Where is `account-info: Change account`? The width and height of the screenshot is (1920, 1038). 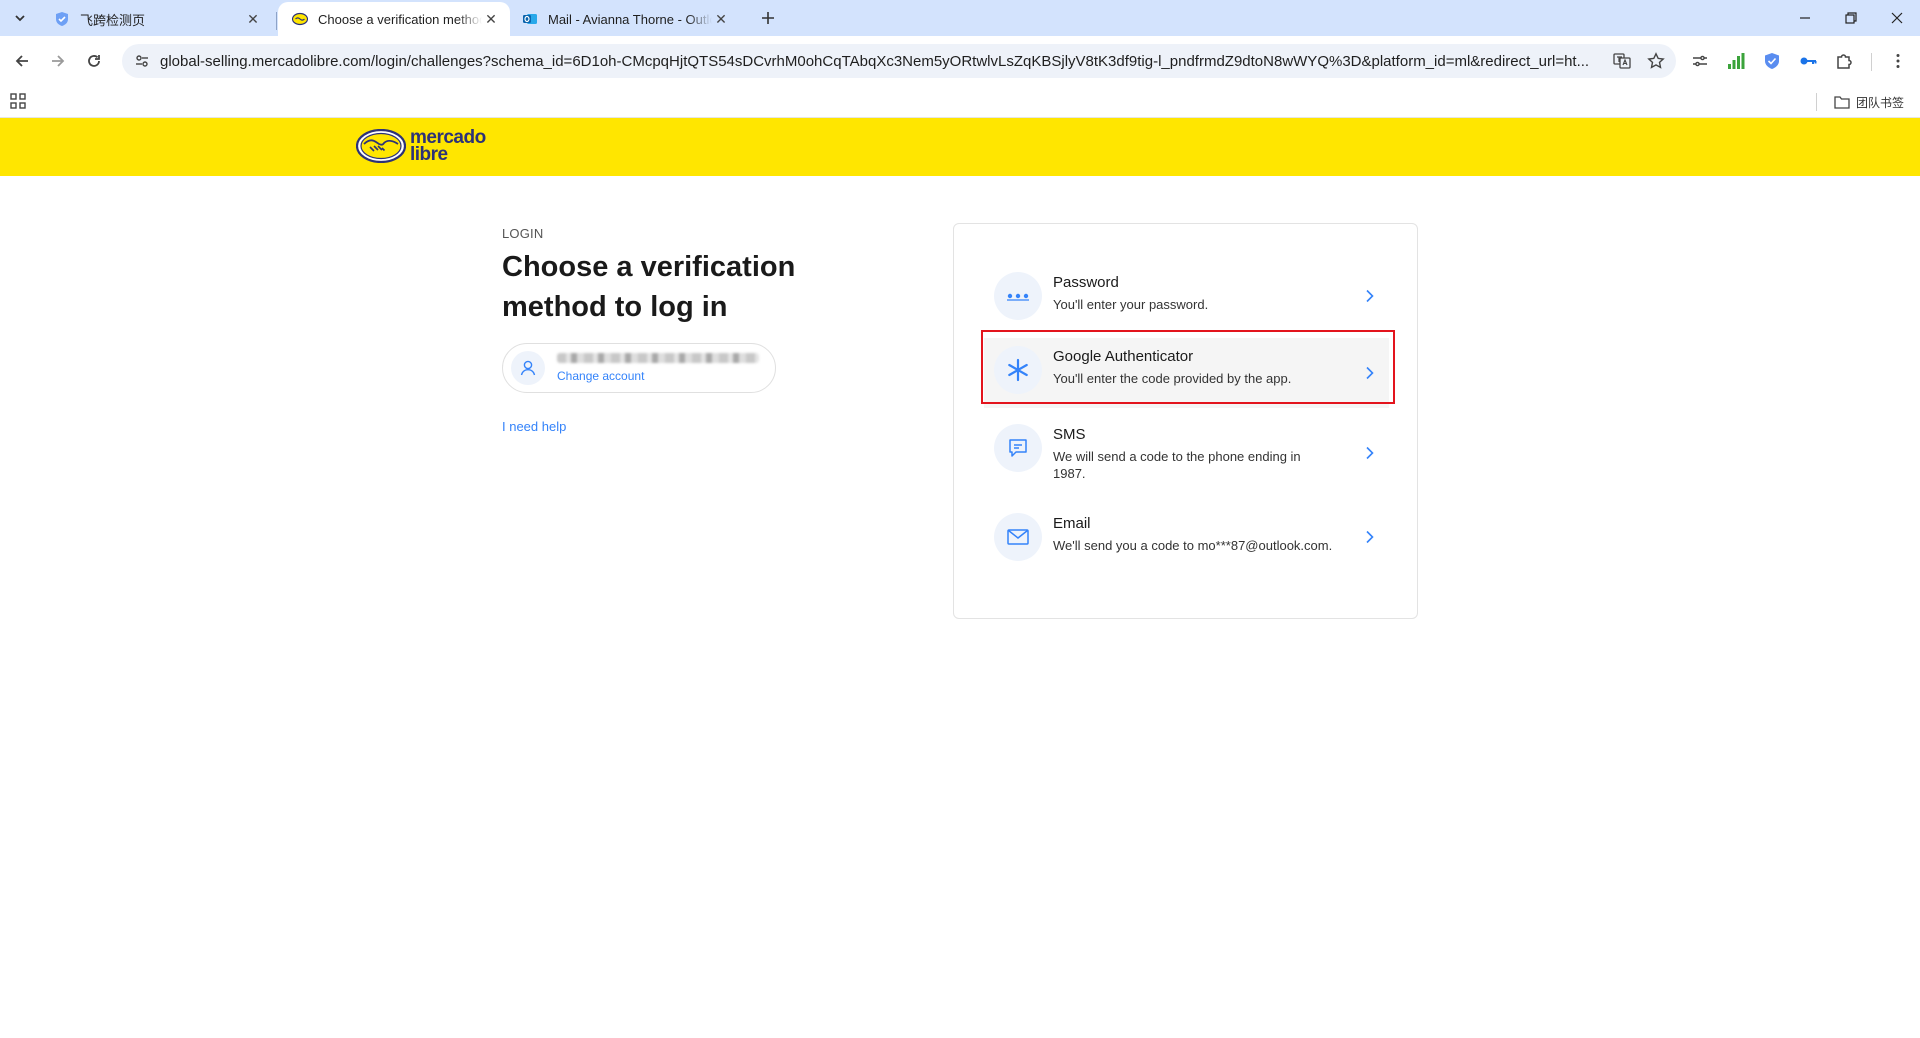
account-info: Change account is located at coordinates (658, 368).